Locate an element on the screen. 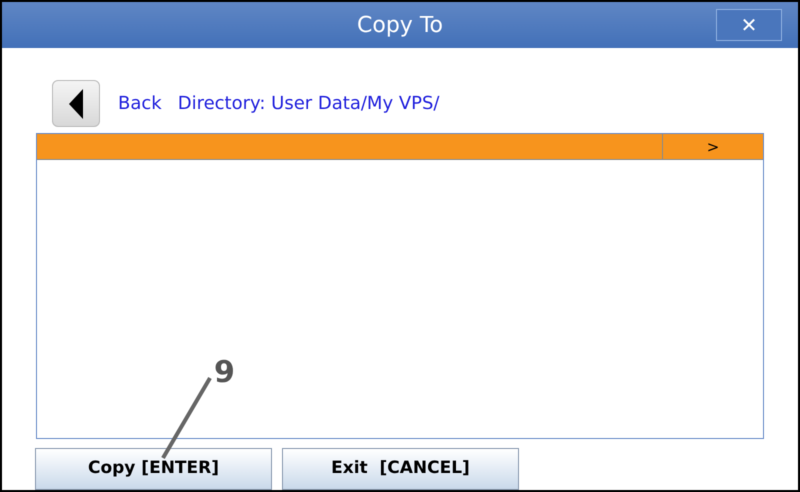 This screenshot has width=800, height=492. left-triangle-icon is located at coordinates (76, 103).